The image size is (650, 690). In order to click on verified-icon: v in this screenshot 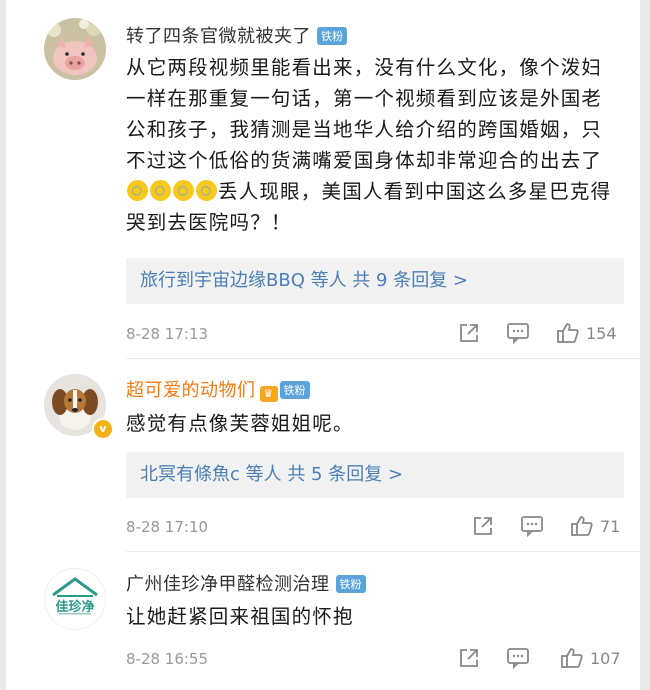, I will do `click(103, 429)`.